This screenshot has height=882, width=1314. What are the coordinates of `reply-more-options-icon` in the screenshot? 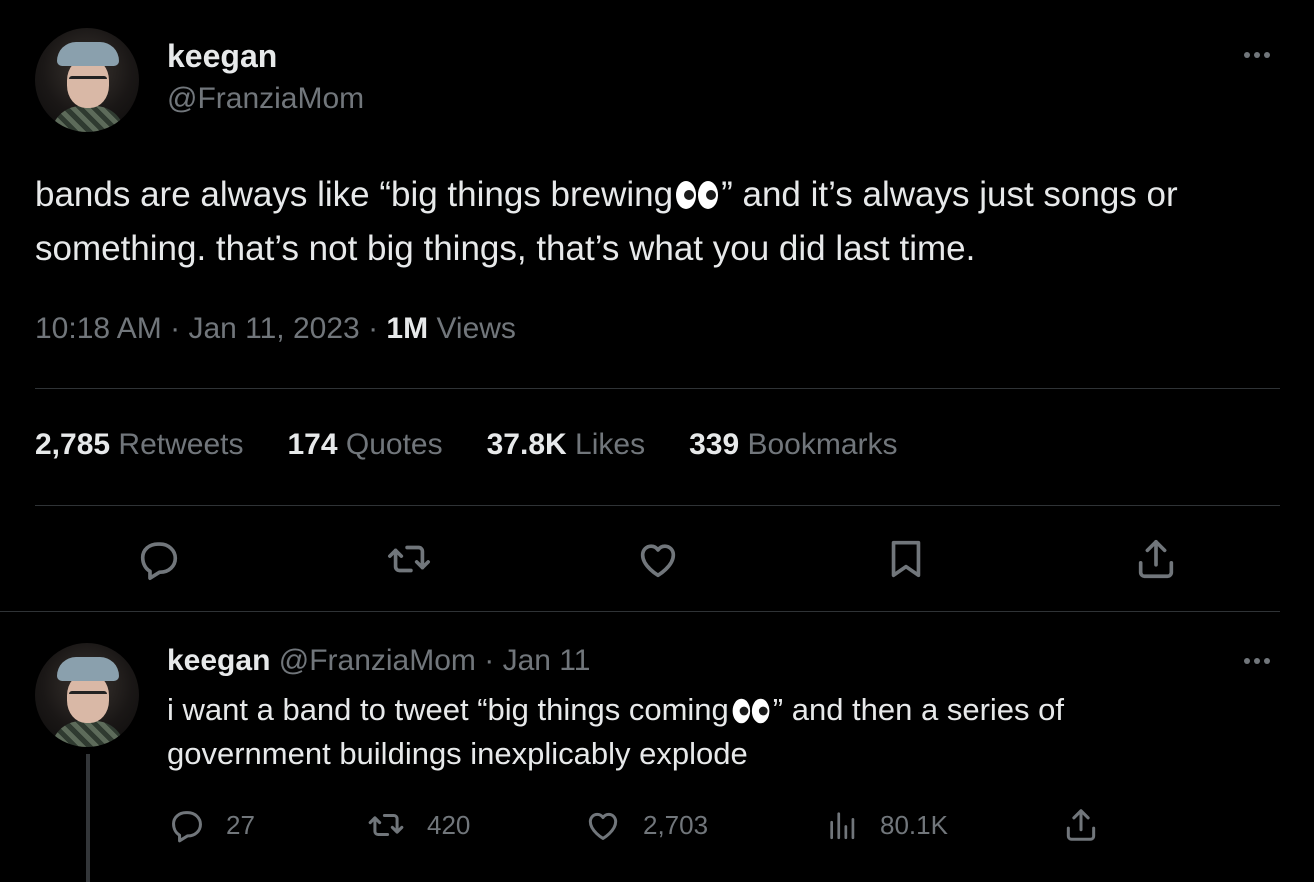 It's located at (1257, 661).